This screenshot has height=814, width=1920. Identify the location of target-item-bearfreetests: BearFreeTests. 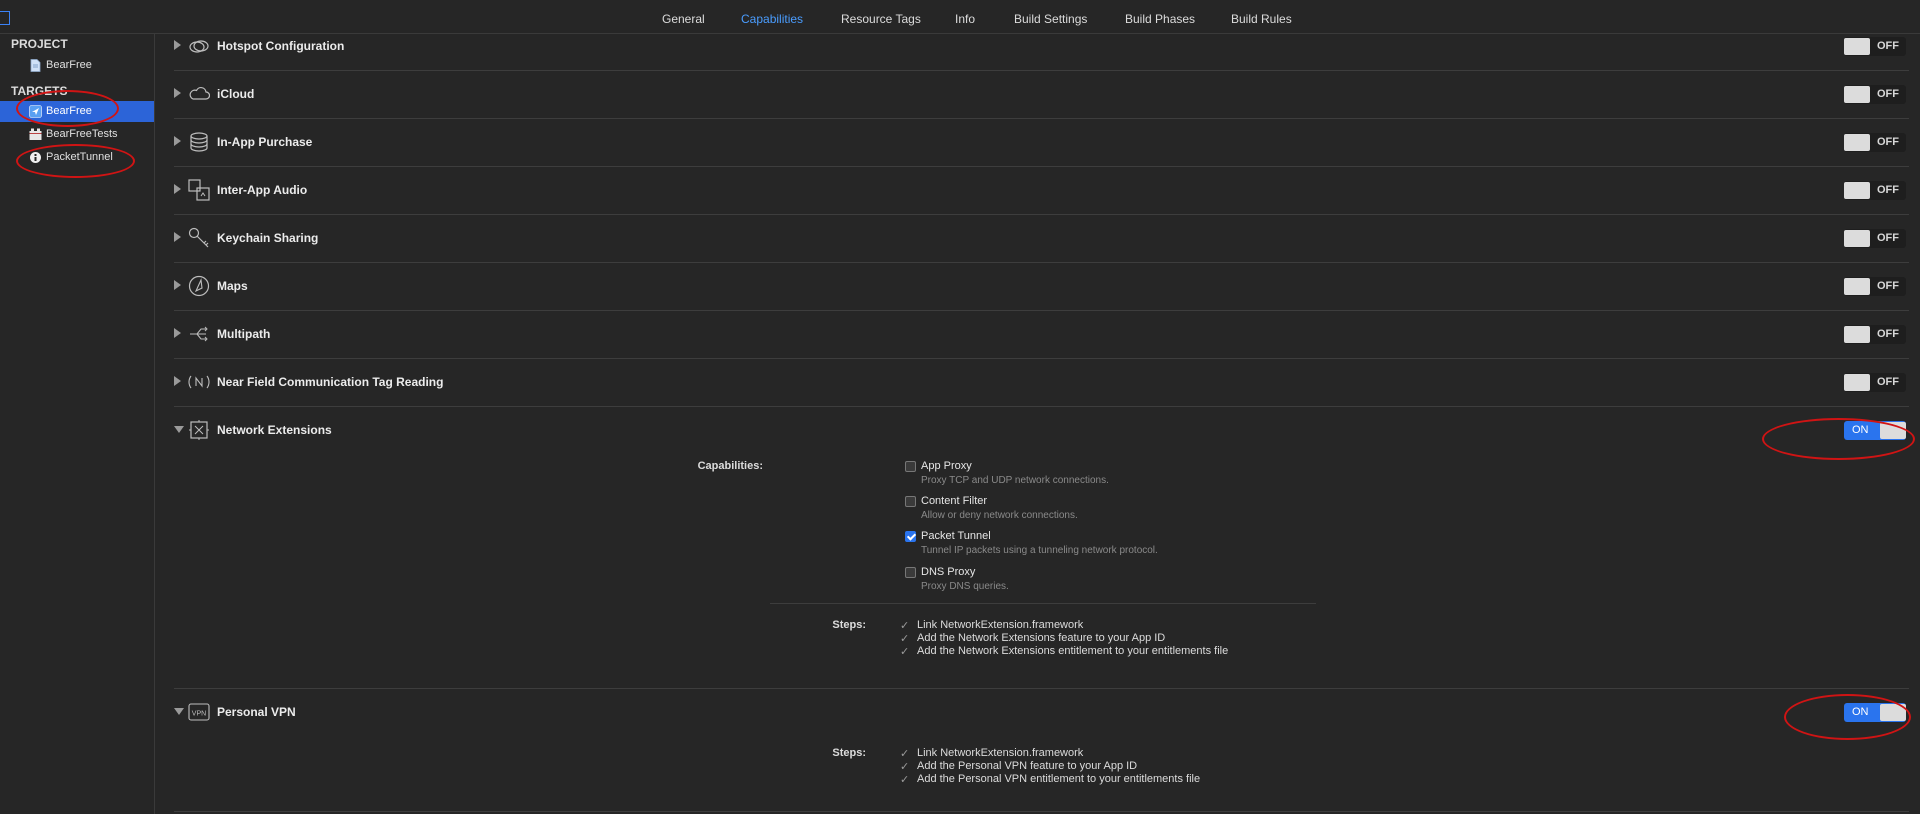
(77, 134).